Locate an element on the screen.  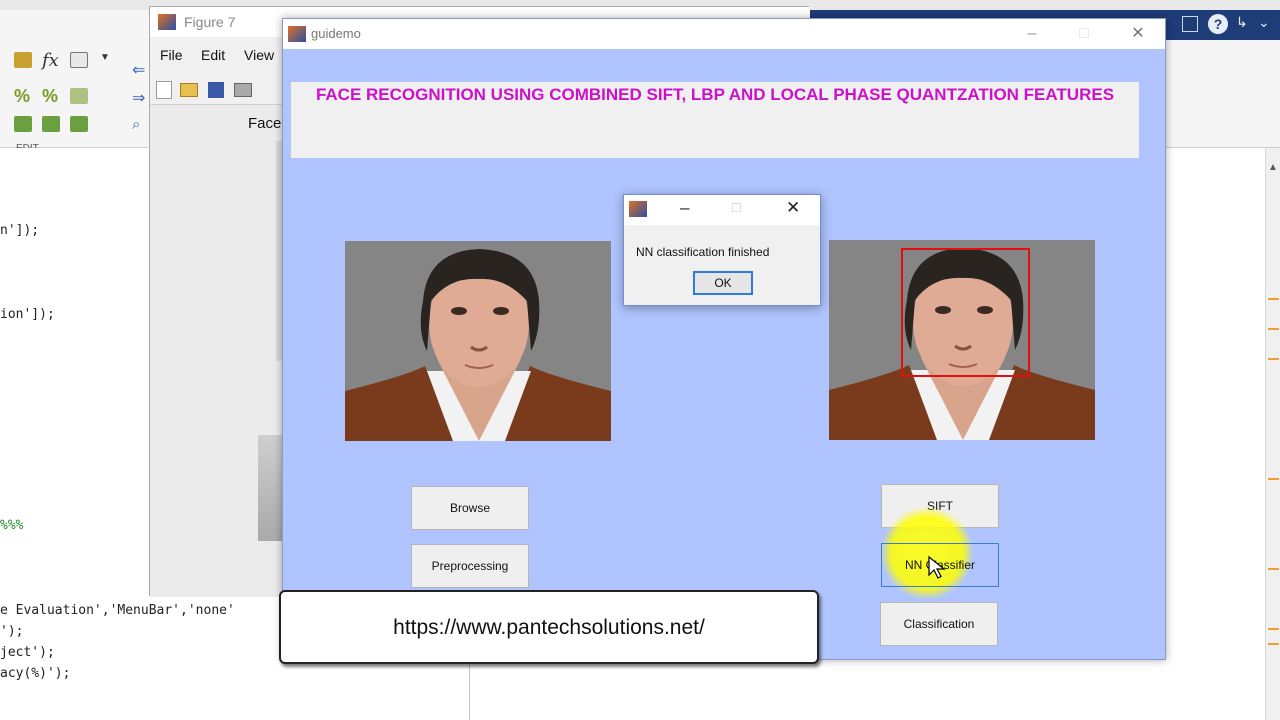
guidemo-title: guidemo is located at coordinates (336, 33).